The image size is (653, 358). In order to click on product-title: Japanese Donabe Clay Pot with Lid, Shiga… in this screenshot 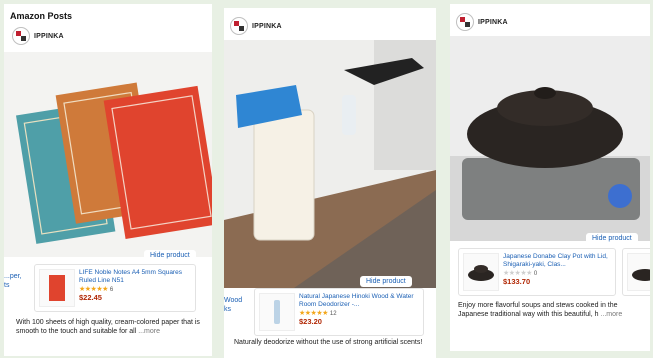, I will do `click(557, 261)`.